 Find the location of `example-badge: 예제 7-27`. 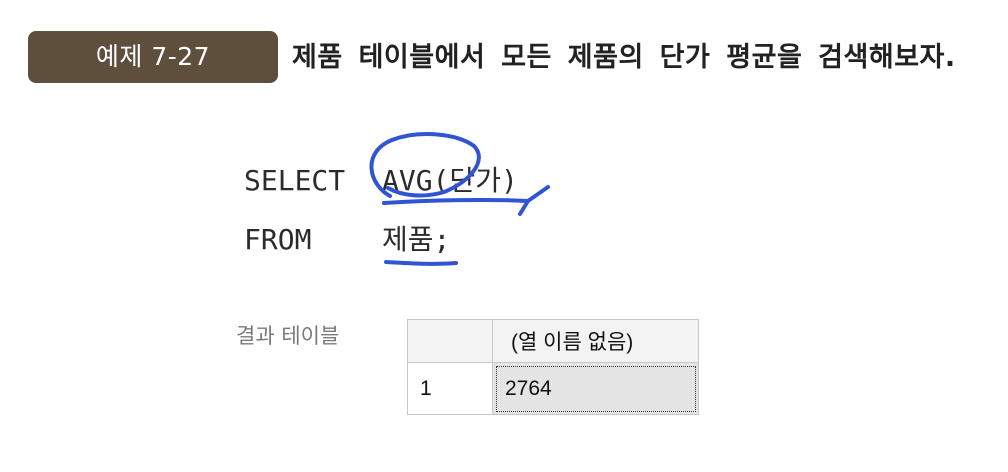

example-badge: 예제 7-27 is located at coordinates (153, 57).